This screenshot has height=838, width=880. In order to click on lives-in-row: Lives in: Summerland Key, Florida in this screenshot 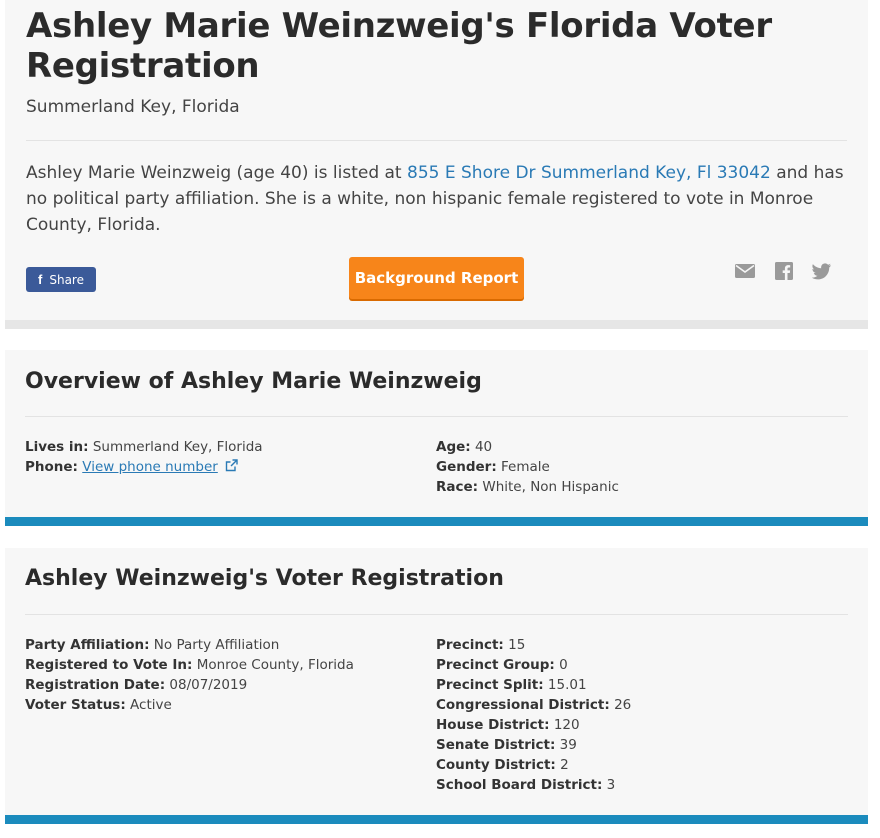, I will do `click(144, 447)`.